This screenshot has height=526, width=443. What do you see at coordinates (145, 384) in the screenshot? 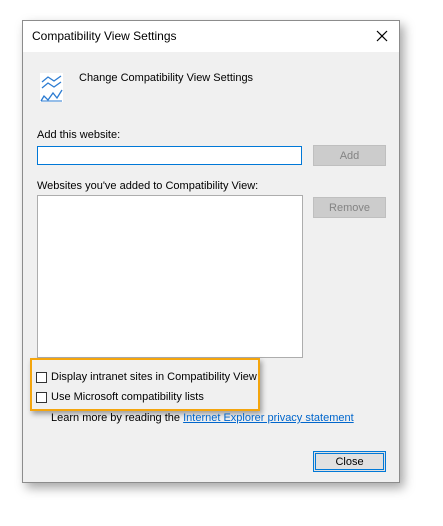
I see `options-highlight-box` at bounding box center [145, 384].